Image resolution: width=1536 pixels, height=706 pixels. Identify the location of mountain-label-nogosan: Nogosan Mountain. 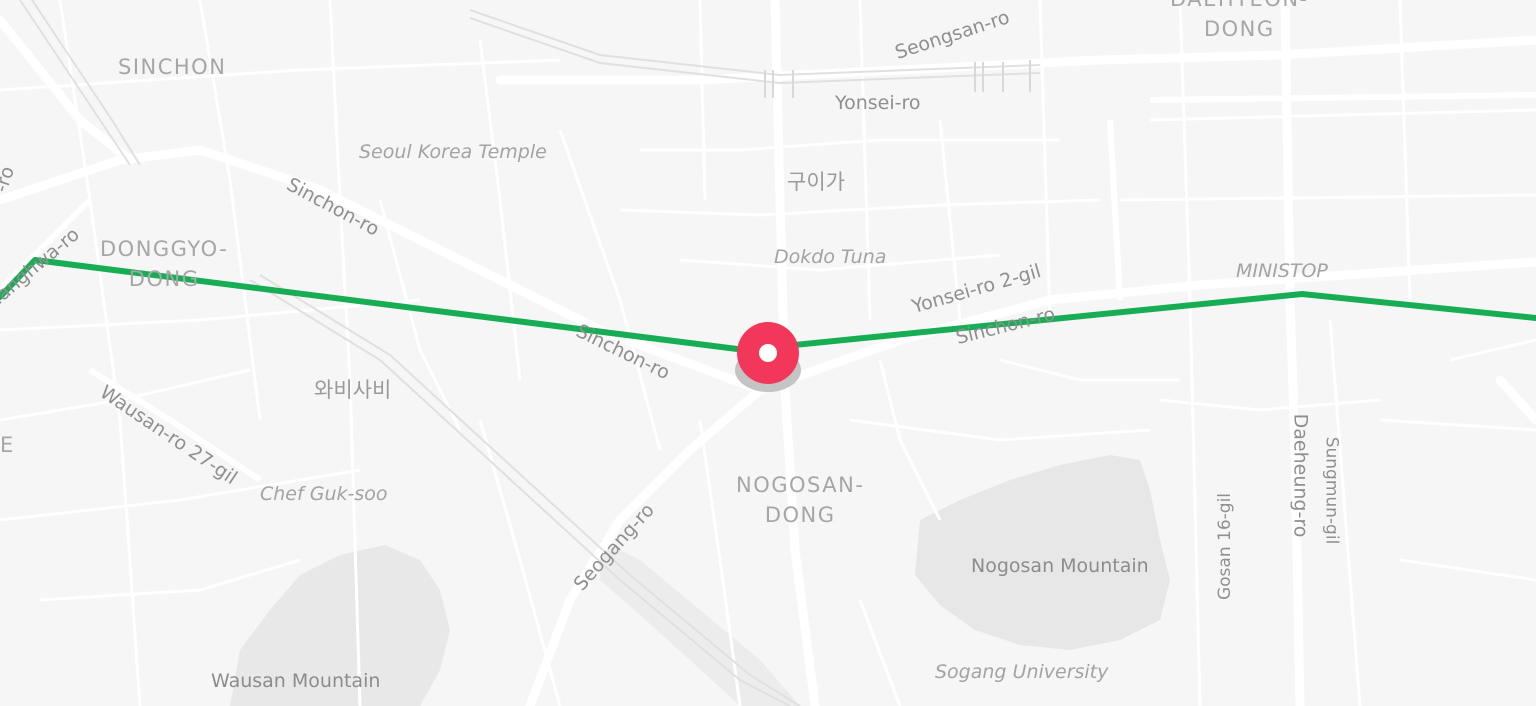
(1060, 566).